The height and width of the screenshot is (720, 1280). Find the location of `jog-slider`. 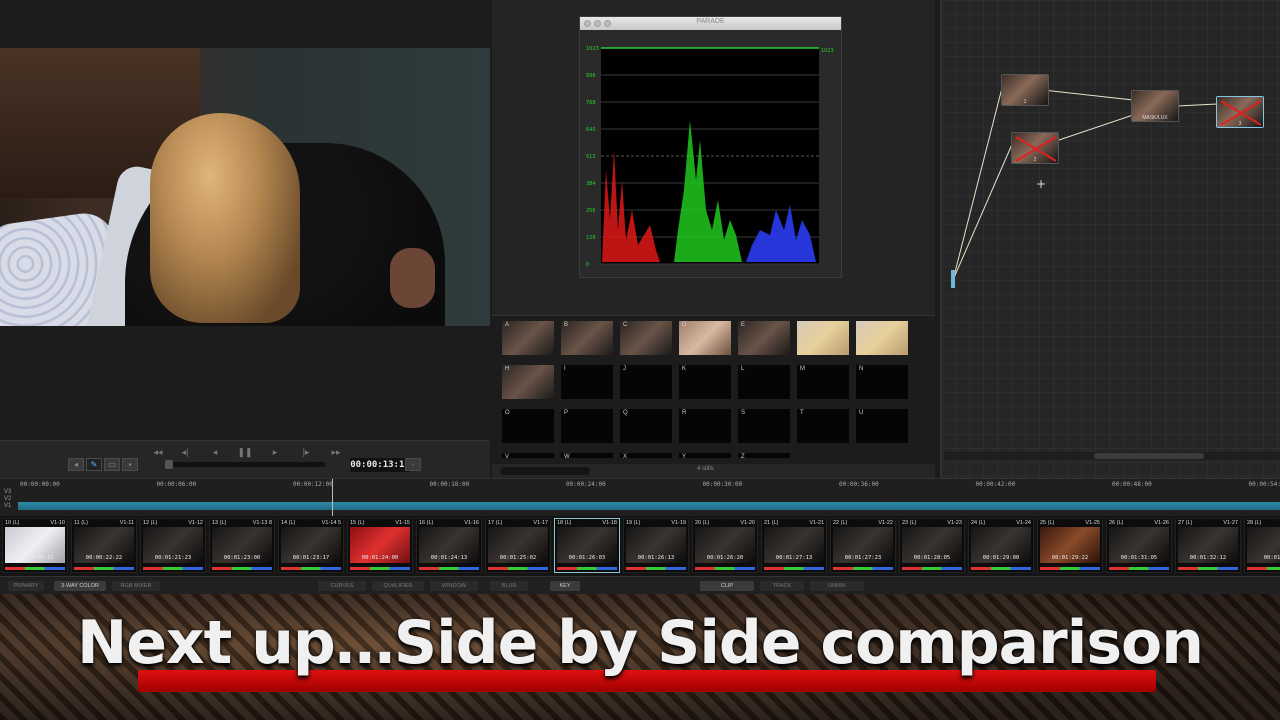

jog-slider is located at coordinates (245, 464).